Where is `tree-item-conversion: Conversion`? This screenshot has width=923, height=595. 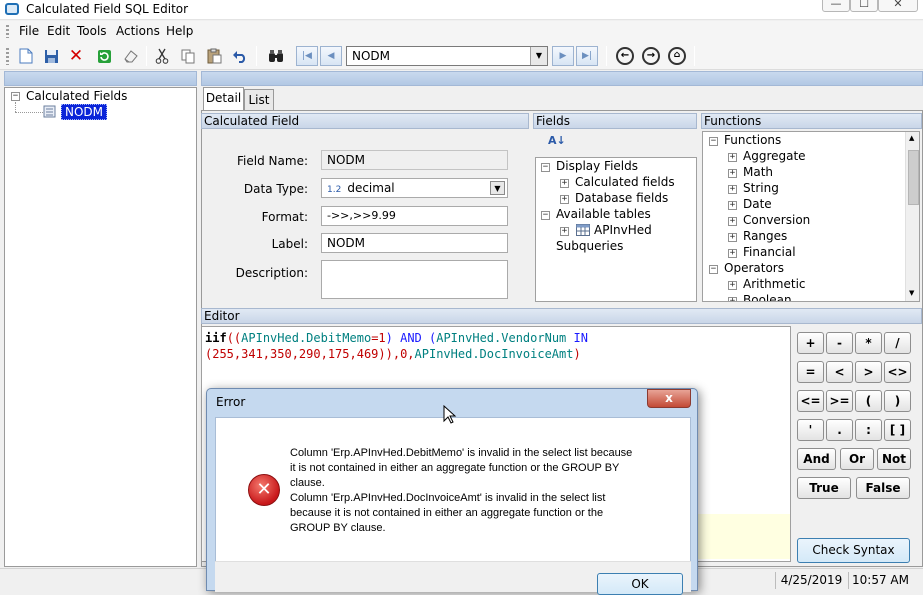 tree-item-conversion: Conversion is located at coordinates (776, 220).